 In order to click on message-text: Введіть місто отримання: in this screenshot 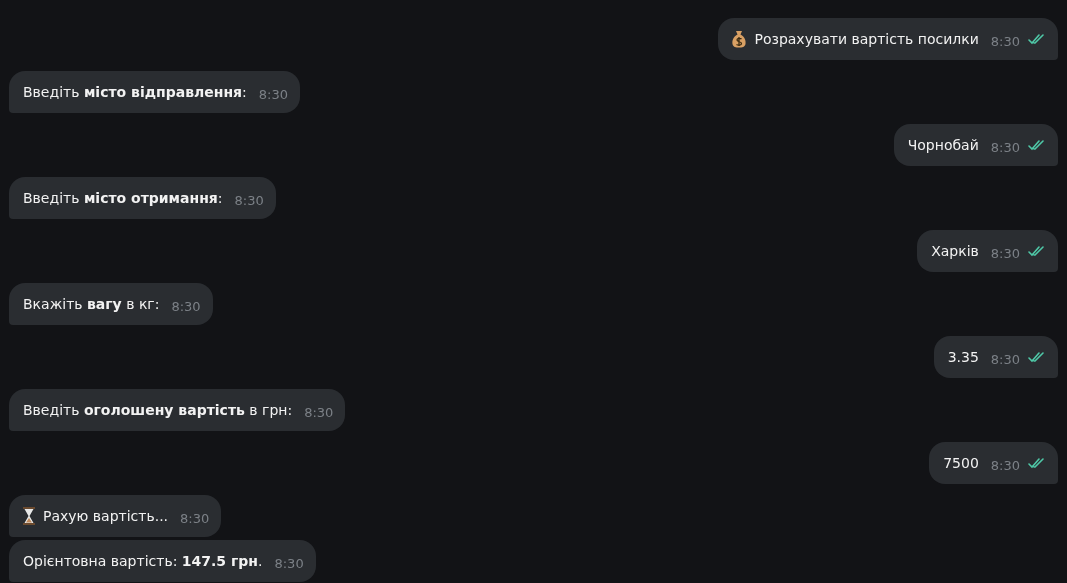, I will do `click(123, 198)`.